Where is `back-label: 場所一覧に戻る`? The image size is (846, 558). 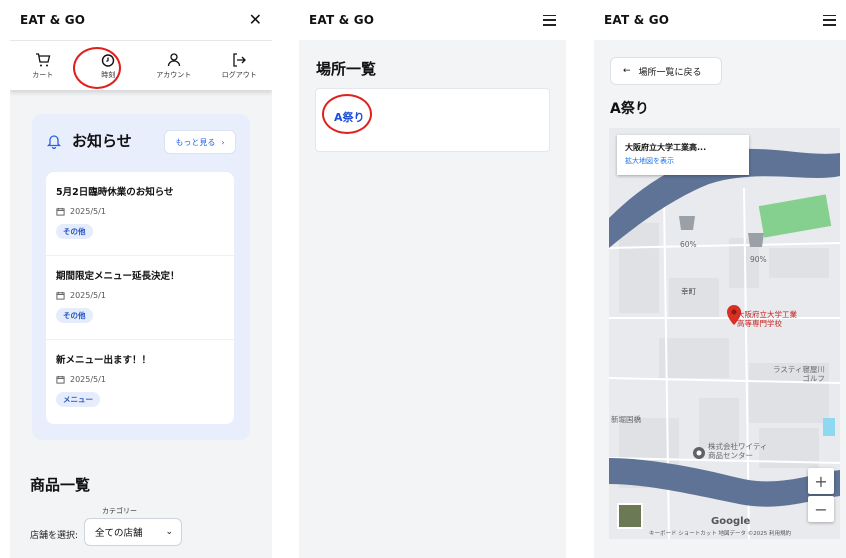 back-label: 場所一覧に戻る is located at coordinates (670, 72).